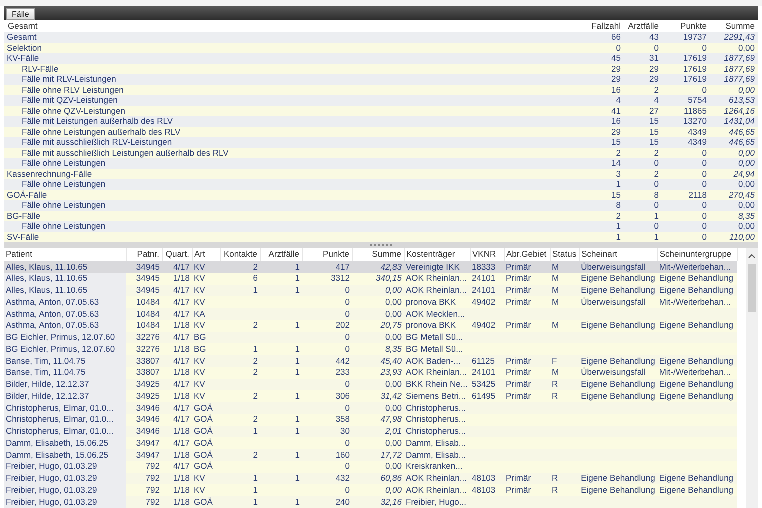 Image resolution: width=762 pixels, height=508 pixels. Describe the element at coordinates (295, 173) in the screenshot. I see `row-label: Kassenrechnung-Fälle` at that location.